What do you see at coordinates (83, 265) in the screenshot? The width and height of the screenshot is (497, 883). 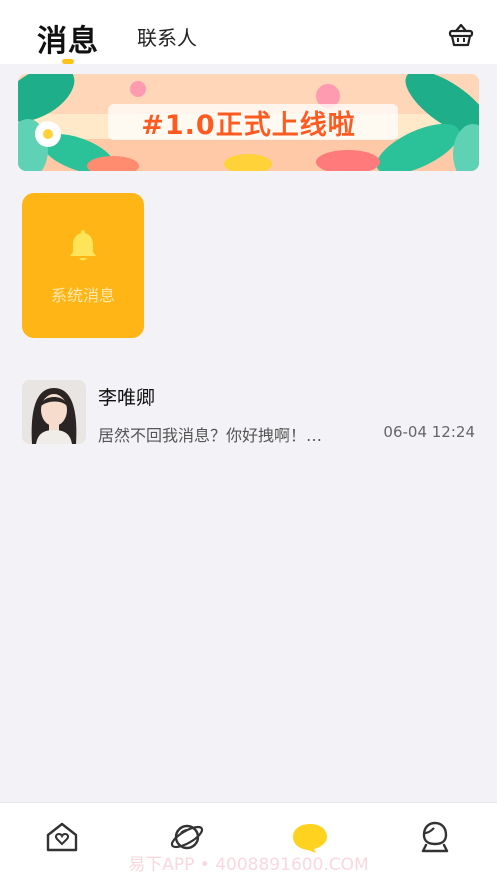 I see `system-messages-card: 系统消息` at bounding box center [83, 265].